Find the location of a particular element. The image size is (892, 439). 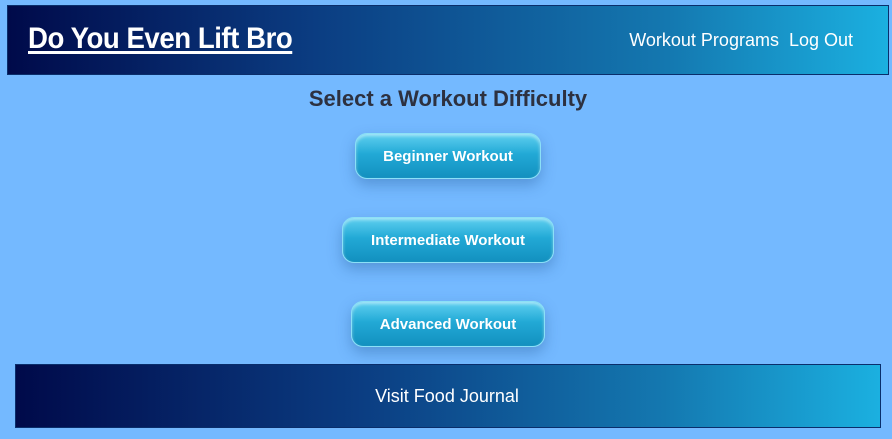

advanced-workout-button: Advanced Workout is located at coordinates (448, 324).